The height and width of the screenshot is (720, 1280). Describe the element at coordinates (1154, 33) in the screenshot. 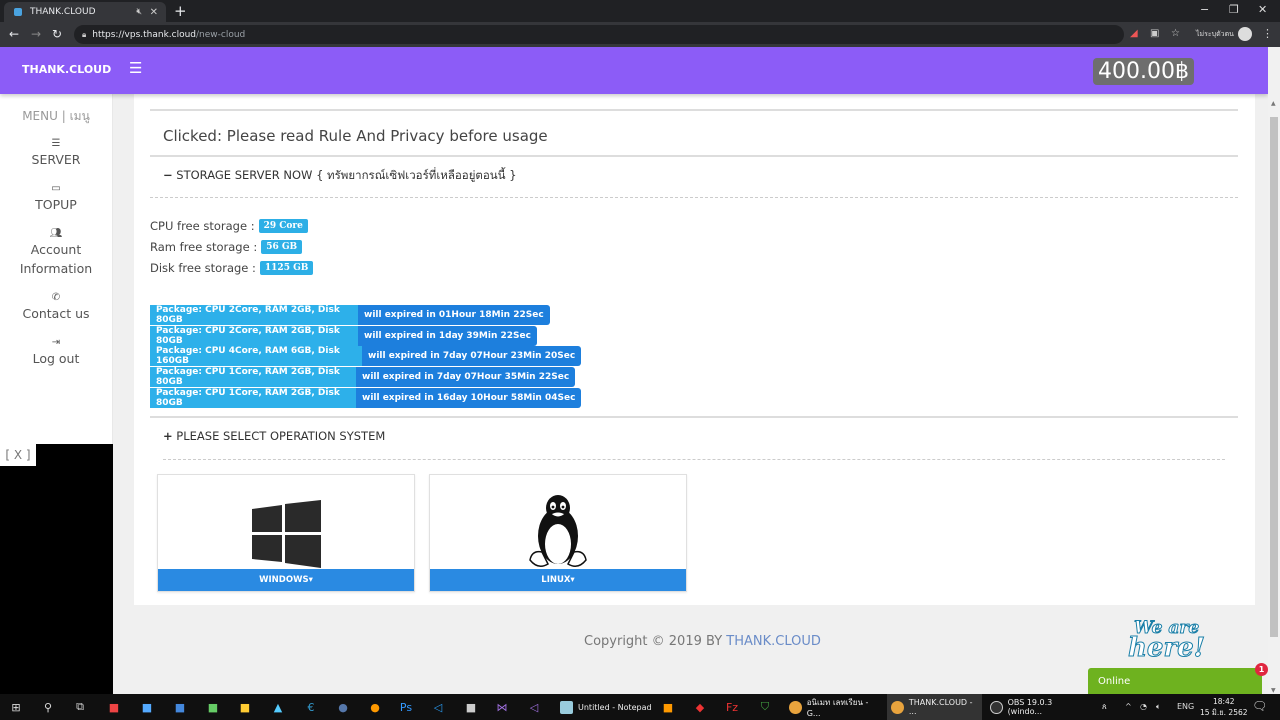

I see `translate-icon: ▣` at that location.